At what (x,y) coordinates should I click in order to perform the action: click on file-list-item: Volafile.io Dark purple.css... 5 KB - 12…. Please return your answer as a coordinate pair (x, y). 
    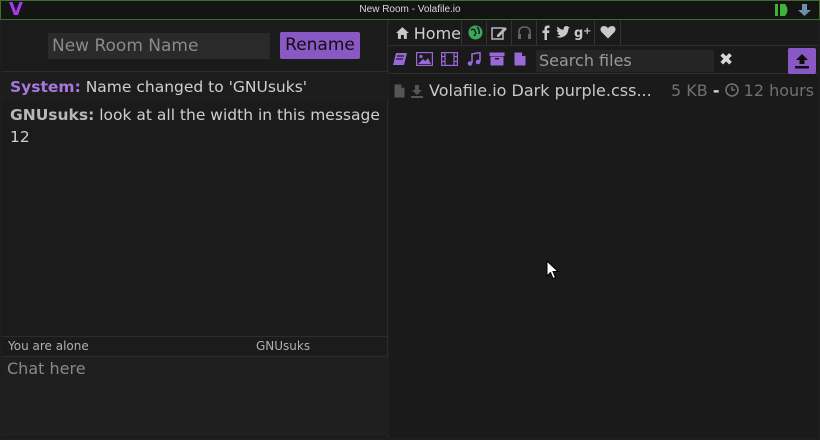
    Looking at the image, I should click on (603, 91).